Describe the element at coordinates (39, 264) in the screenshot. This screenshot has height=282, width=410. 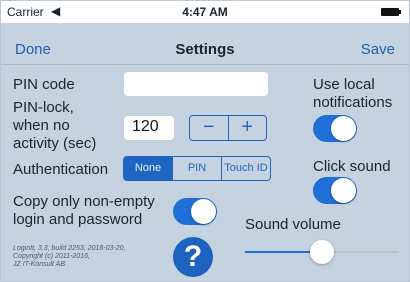
I see `version-line3: JZ IT-Konsult AB` at that location.